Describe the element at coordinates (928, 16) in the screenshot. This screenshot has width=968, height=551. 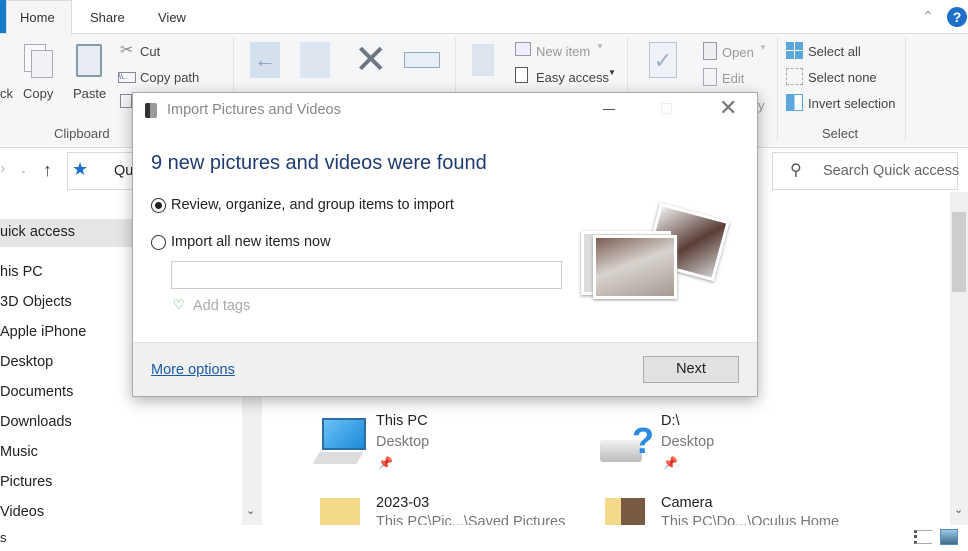
I see `collapse-ribbon-icon: ⌃` at that location.